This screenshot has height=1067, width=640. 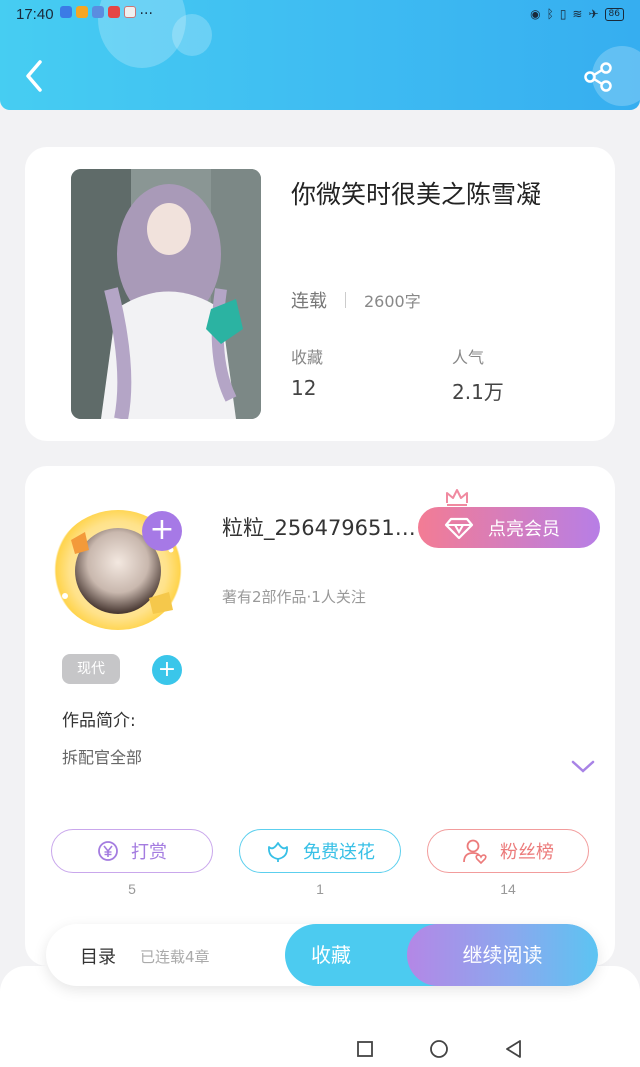 I want to click on notification-icons: ···, so click(x=106, y=14).